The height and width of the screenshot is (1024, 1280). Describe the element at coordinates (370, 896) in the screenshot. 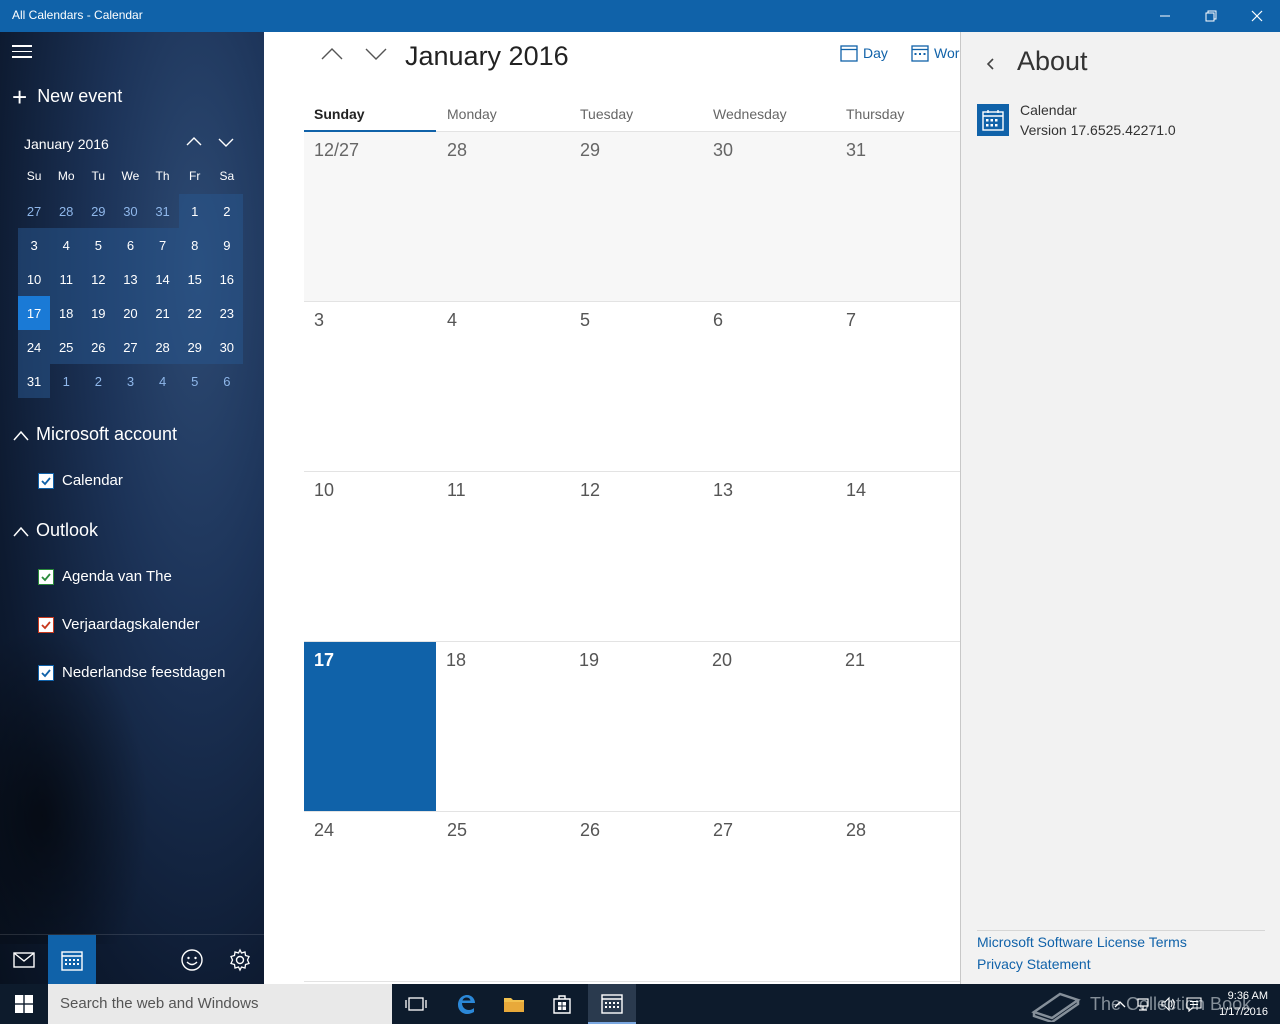

I see `day-cell: 24` at that location.